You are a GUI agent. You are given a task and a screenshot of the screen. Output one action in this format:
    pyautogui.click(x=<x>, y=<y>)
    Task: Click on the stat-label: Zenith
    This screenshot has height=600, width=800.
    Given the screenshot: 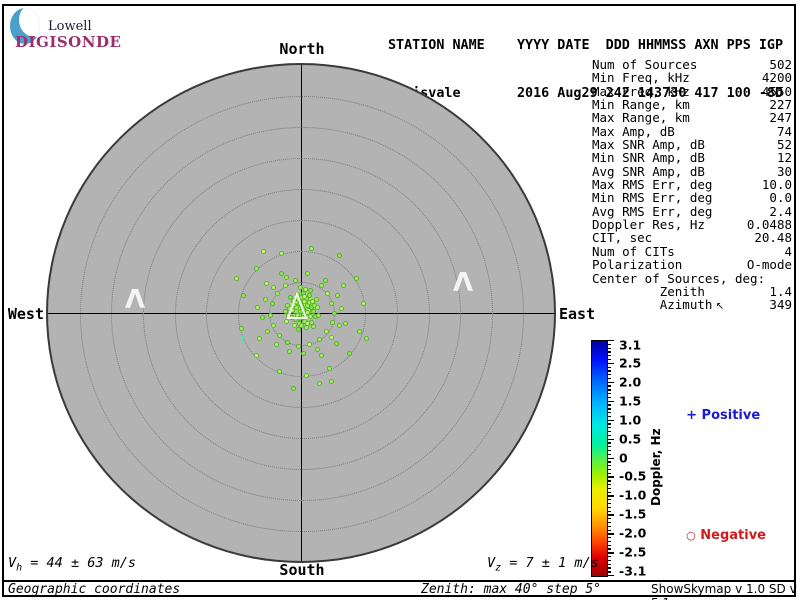 What is the action you would take?
    pyautogui.click(x=648, y=291)
    